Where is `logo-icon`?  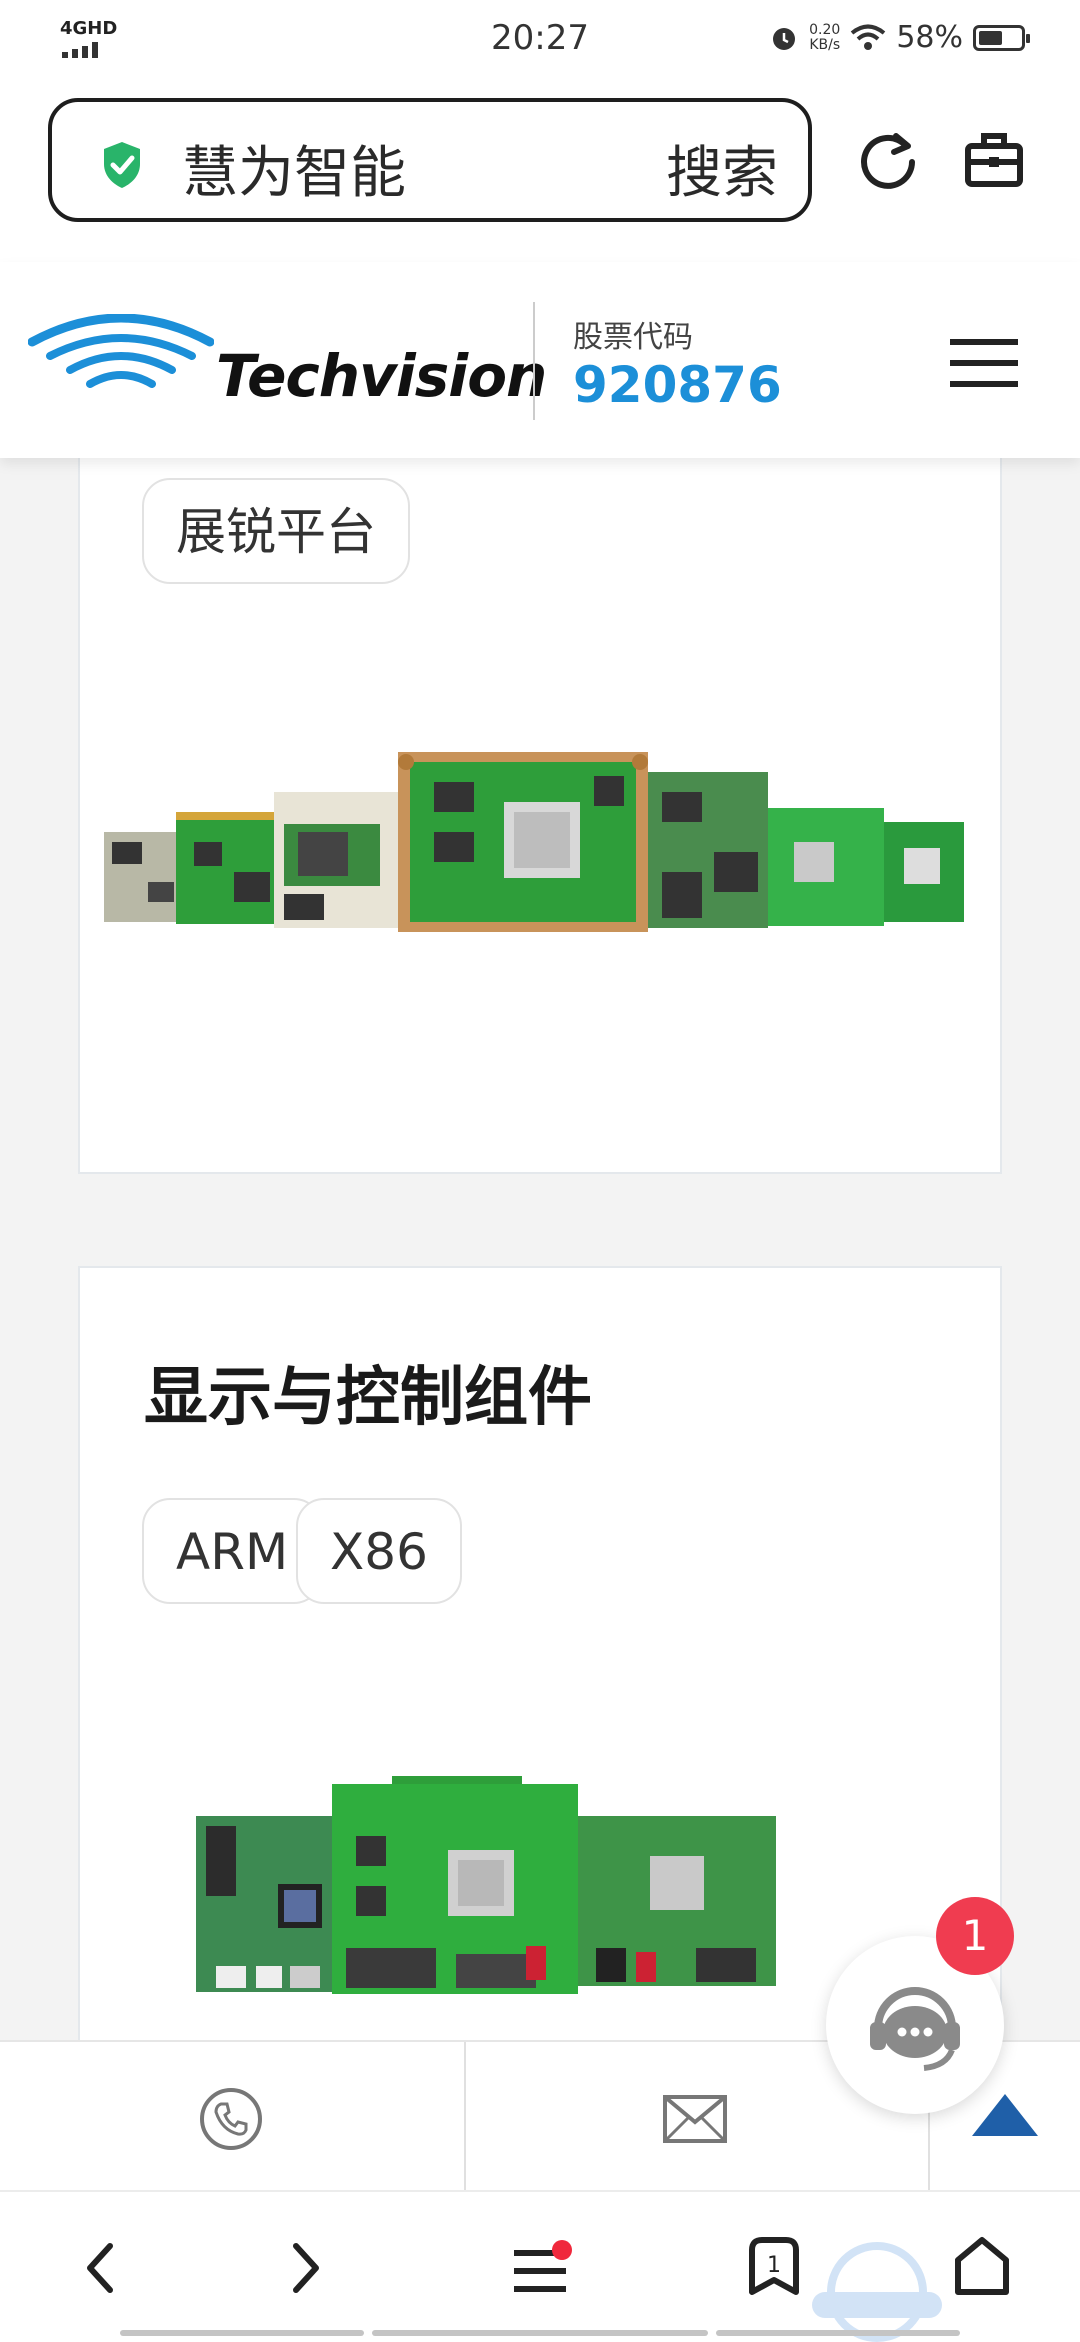
logo-icon is located at coordinates (121, 359).